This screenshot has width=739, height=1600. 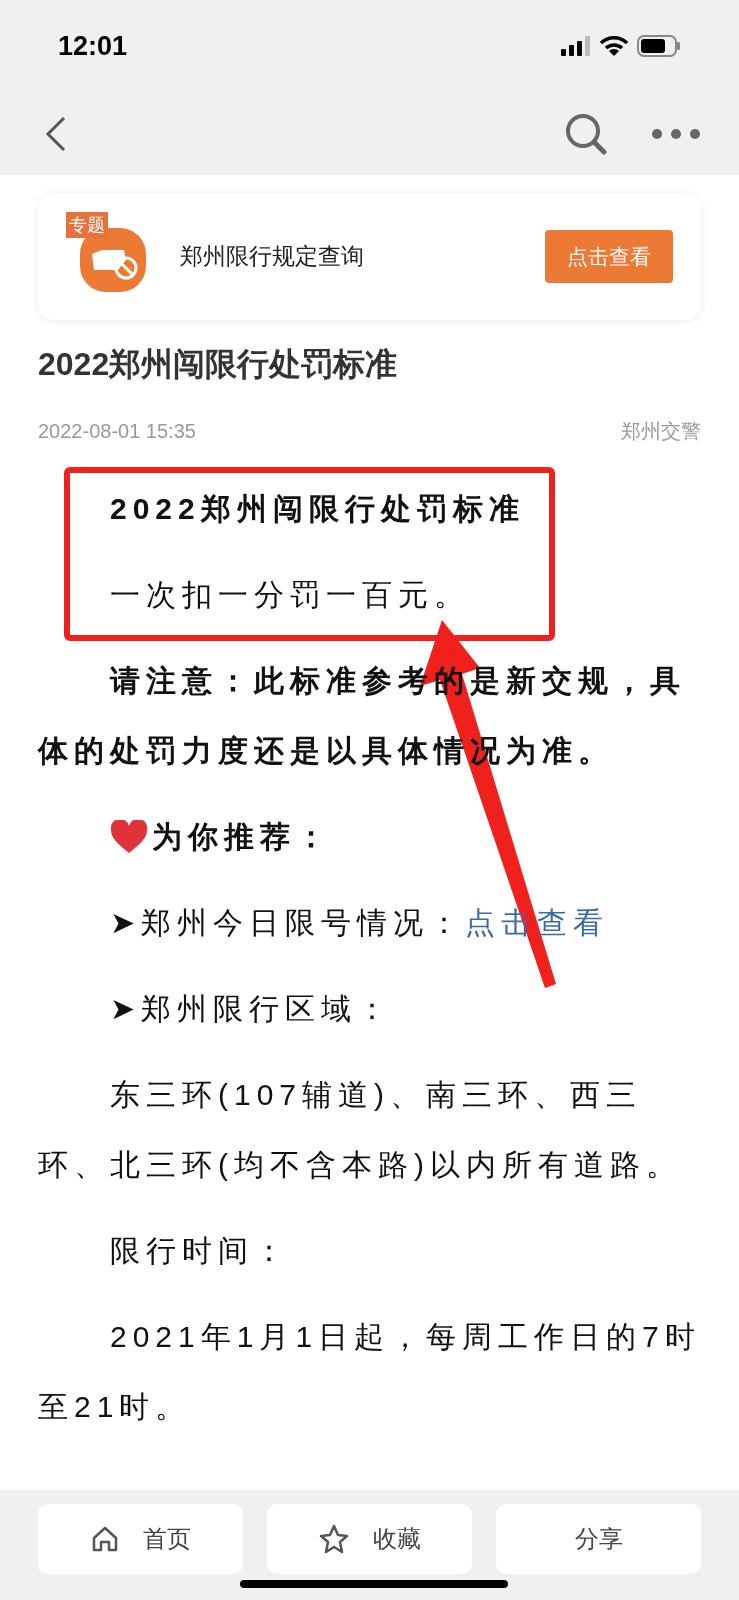 What do you see at coordinates (287, 922) in the screenshot?
I see `paragraph-label: ➤郑州今日限号情况：` at bounding box center [287, 922].